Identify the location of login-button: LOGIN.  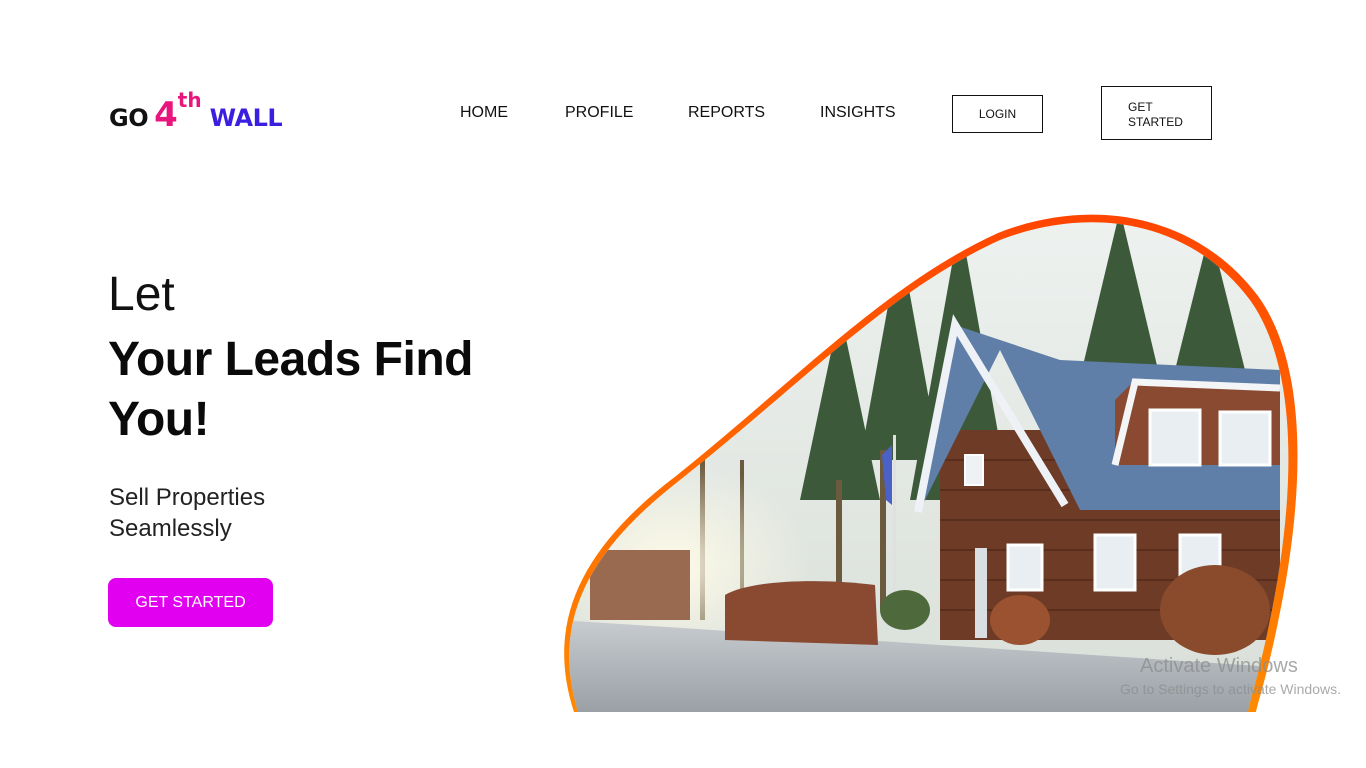
(997, 114).